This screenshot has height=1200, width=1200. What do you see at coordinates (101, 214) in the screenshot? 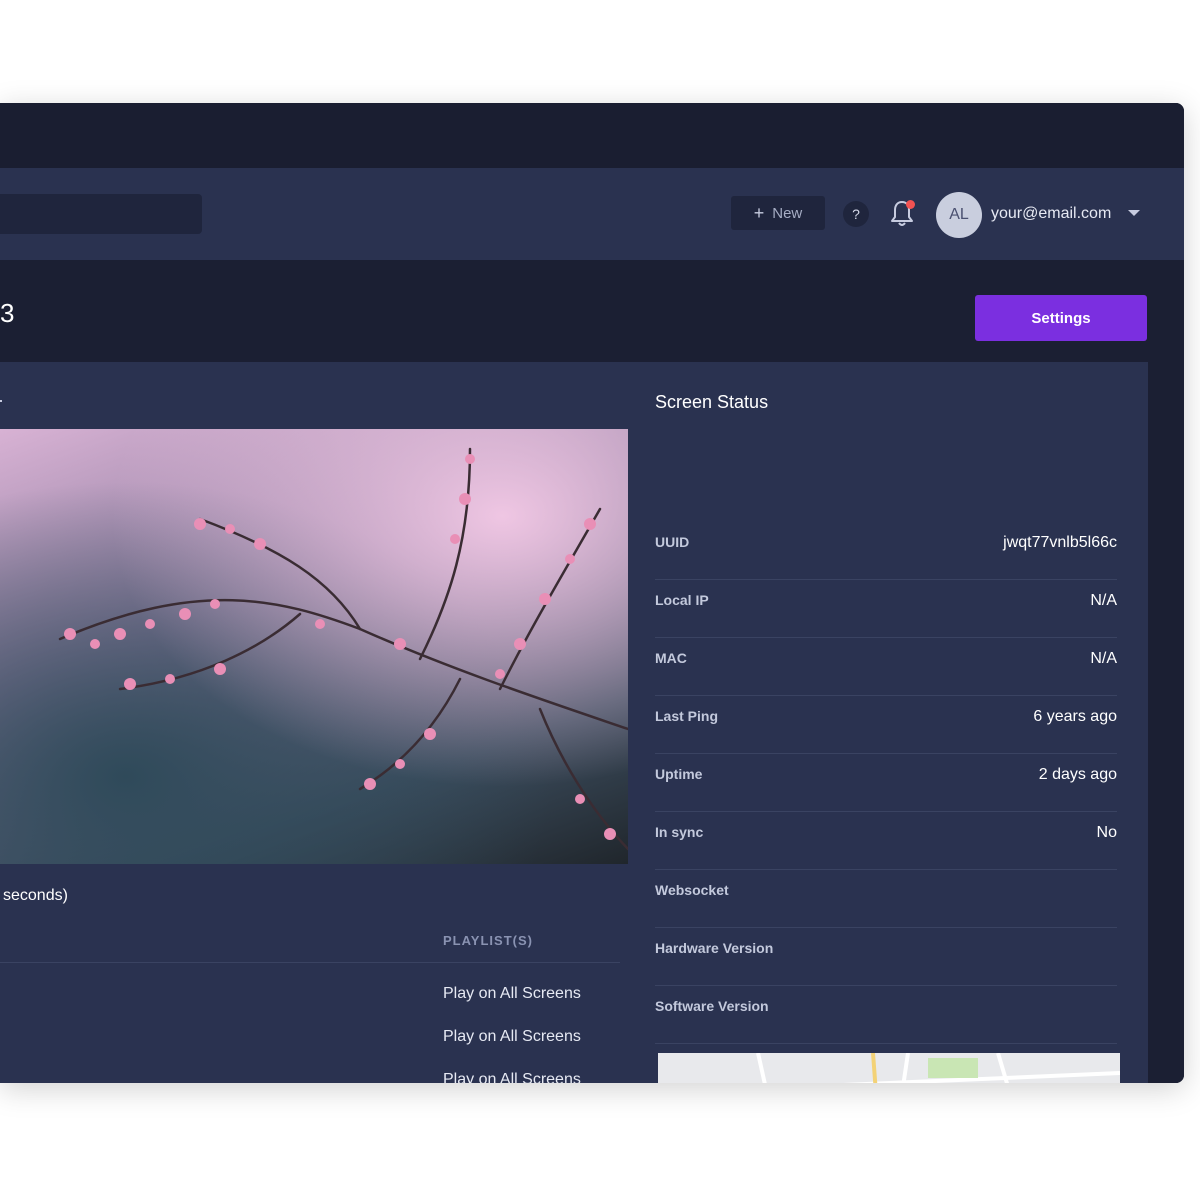
I see `search-input` at bounding box center [101, 214].